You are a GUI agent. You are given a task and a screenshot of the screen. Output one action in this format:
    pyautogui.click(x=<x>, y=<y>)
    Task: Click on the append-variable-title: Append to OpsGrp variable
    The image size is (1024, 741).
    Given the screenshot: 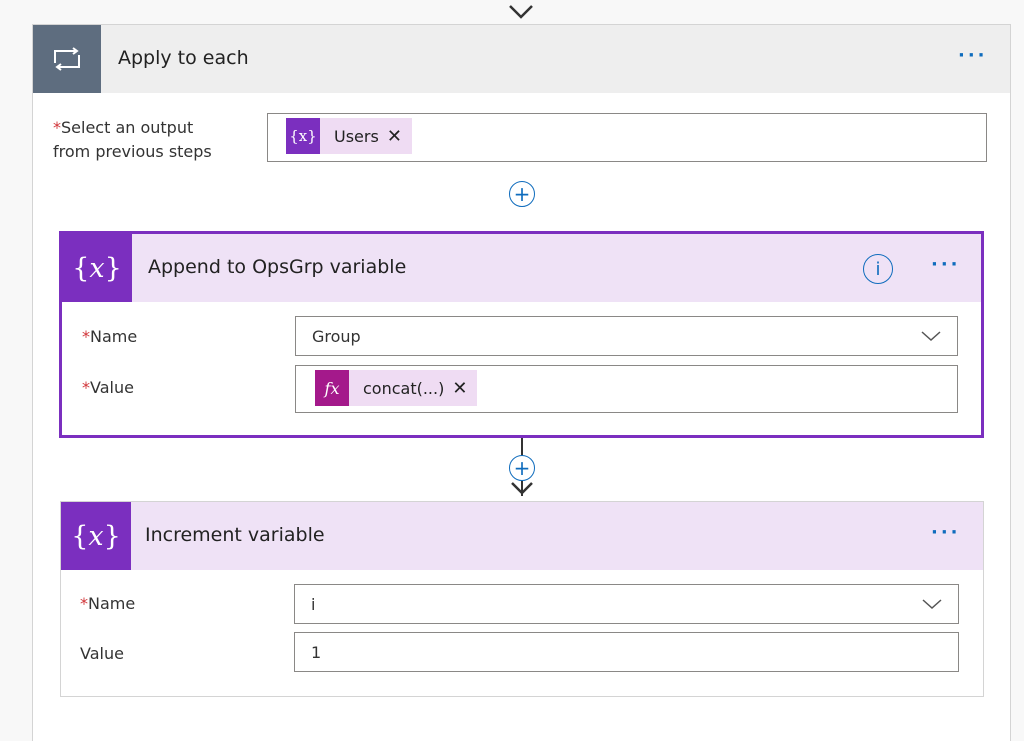 What is the action you would take?
    pyautogui.click(x=277, y=267)
    